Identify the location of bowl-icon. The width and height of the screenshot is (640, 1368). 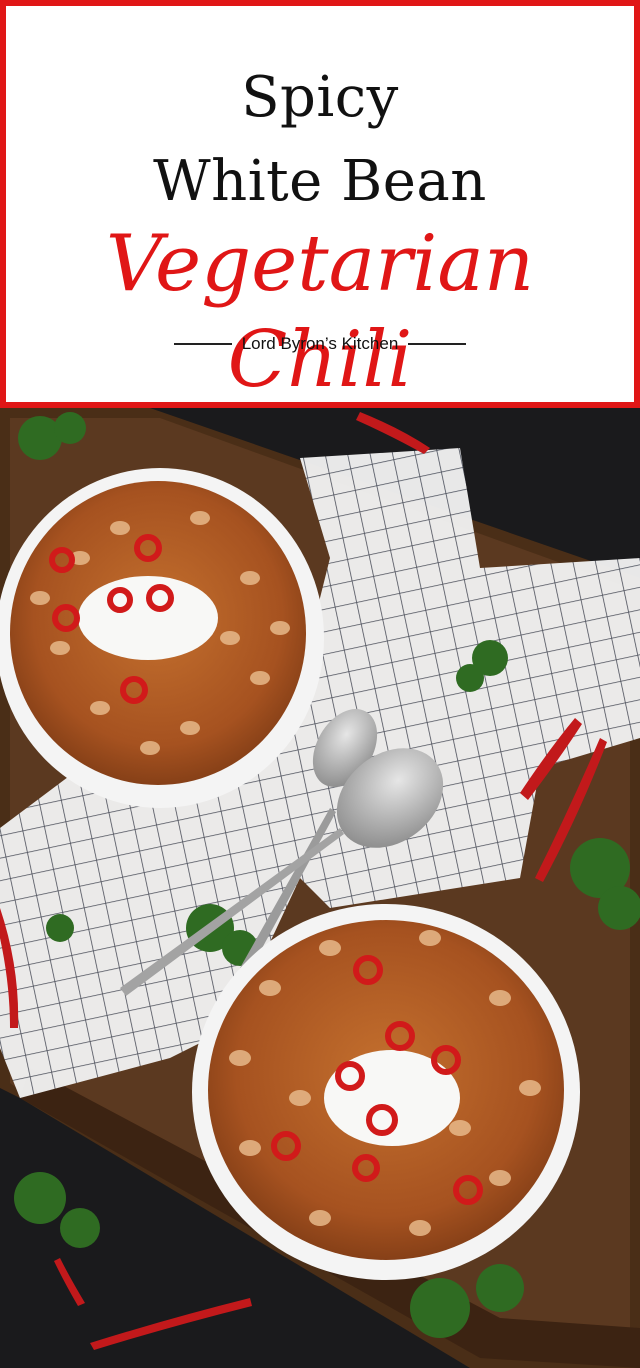
(162, 638).